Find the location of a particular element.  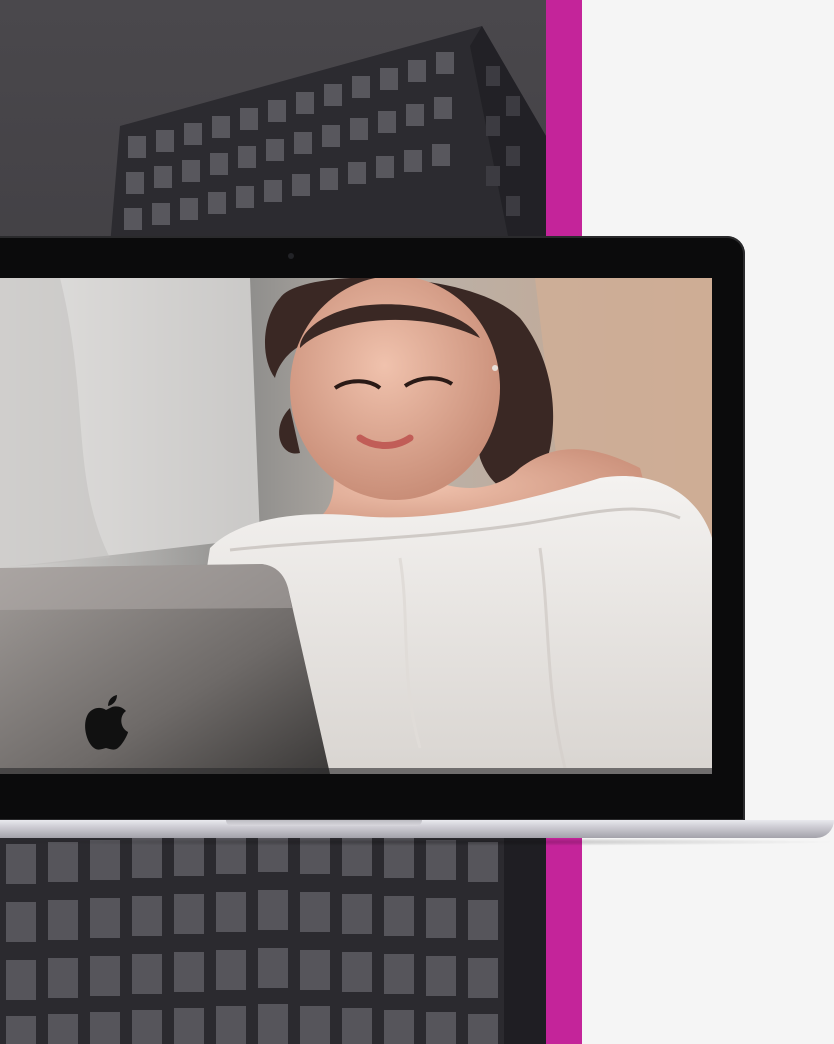

building-tower-bottom is located at coordinates (273, 937).